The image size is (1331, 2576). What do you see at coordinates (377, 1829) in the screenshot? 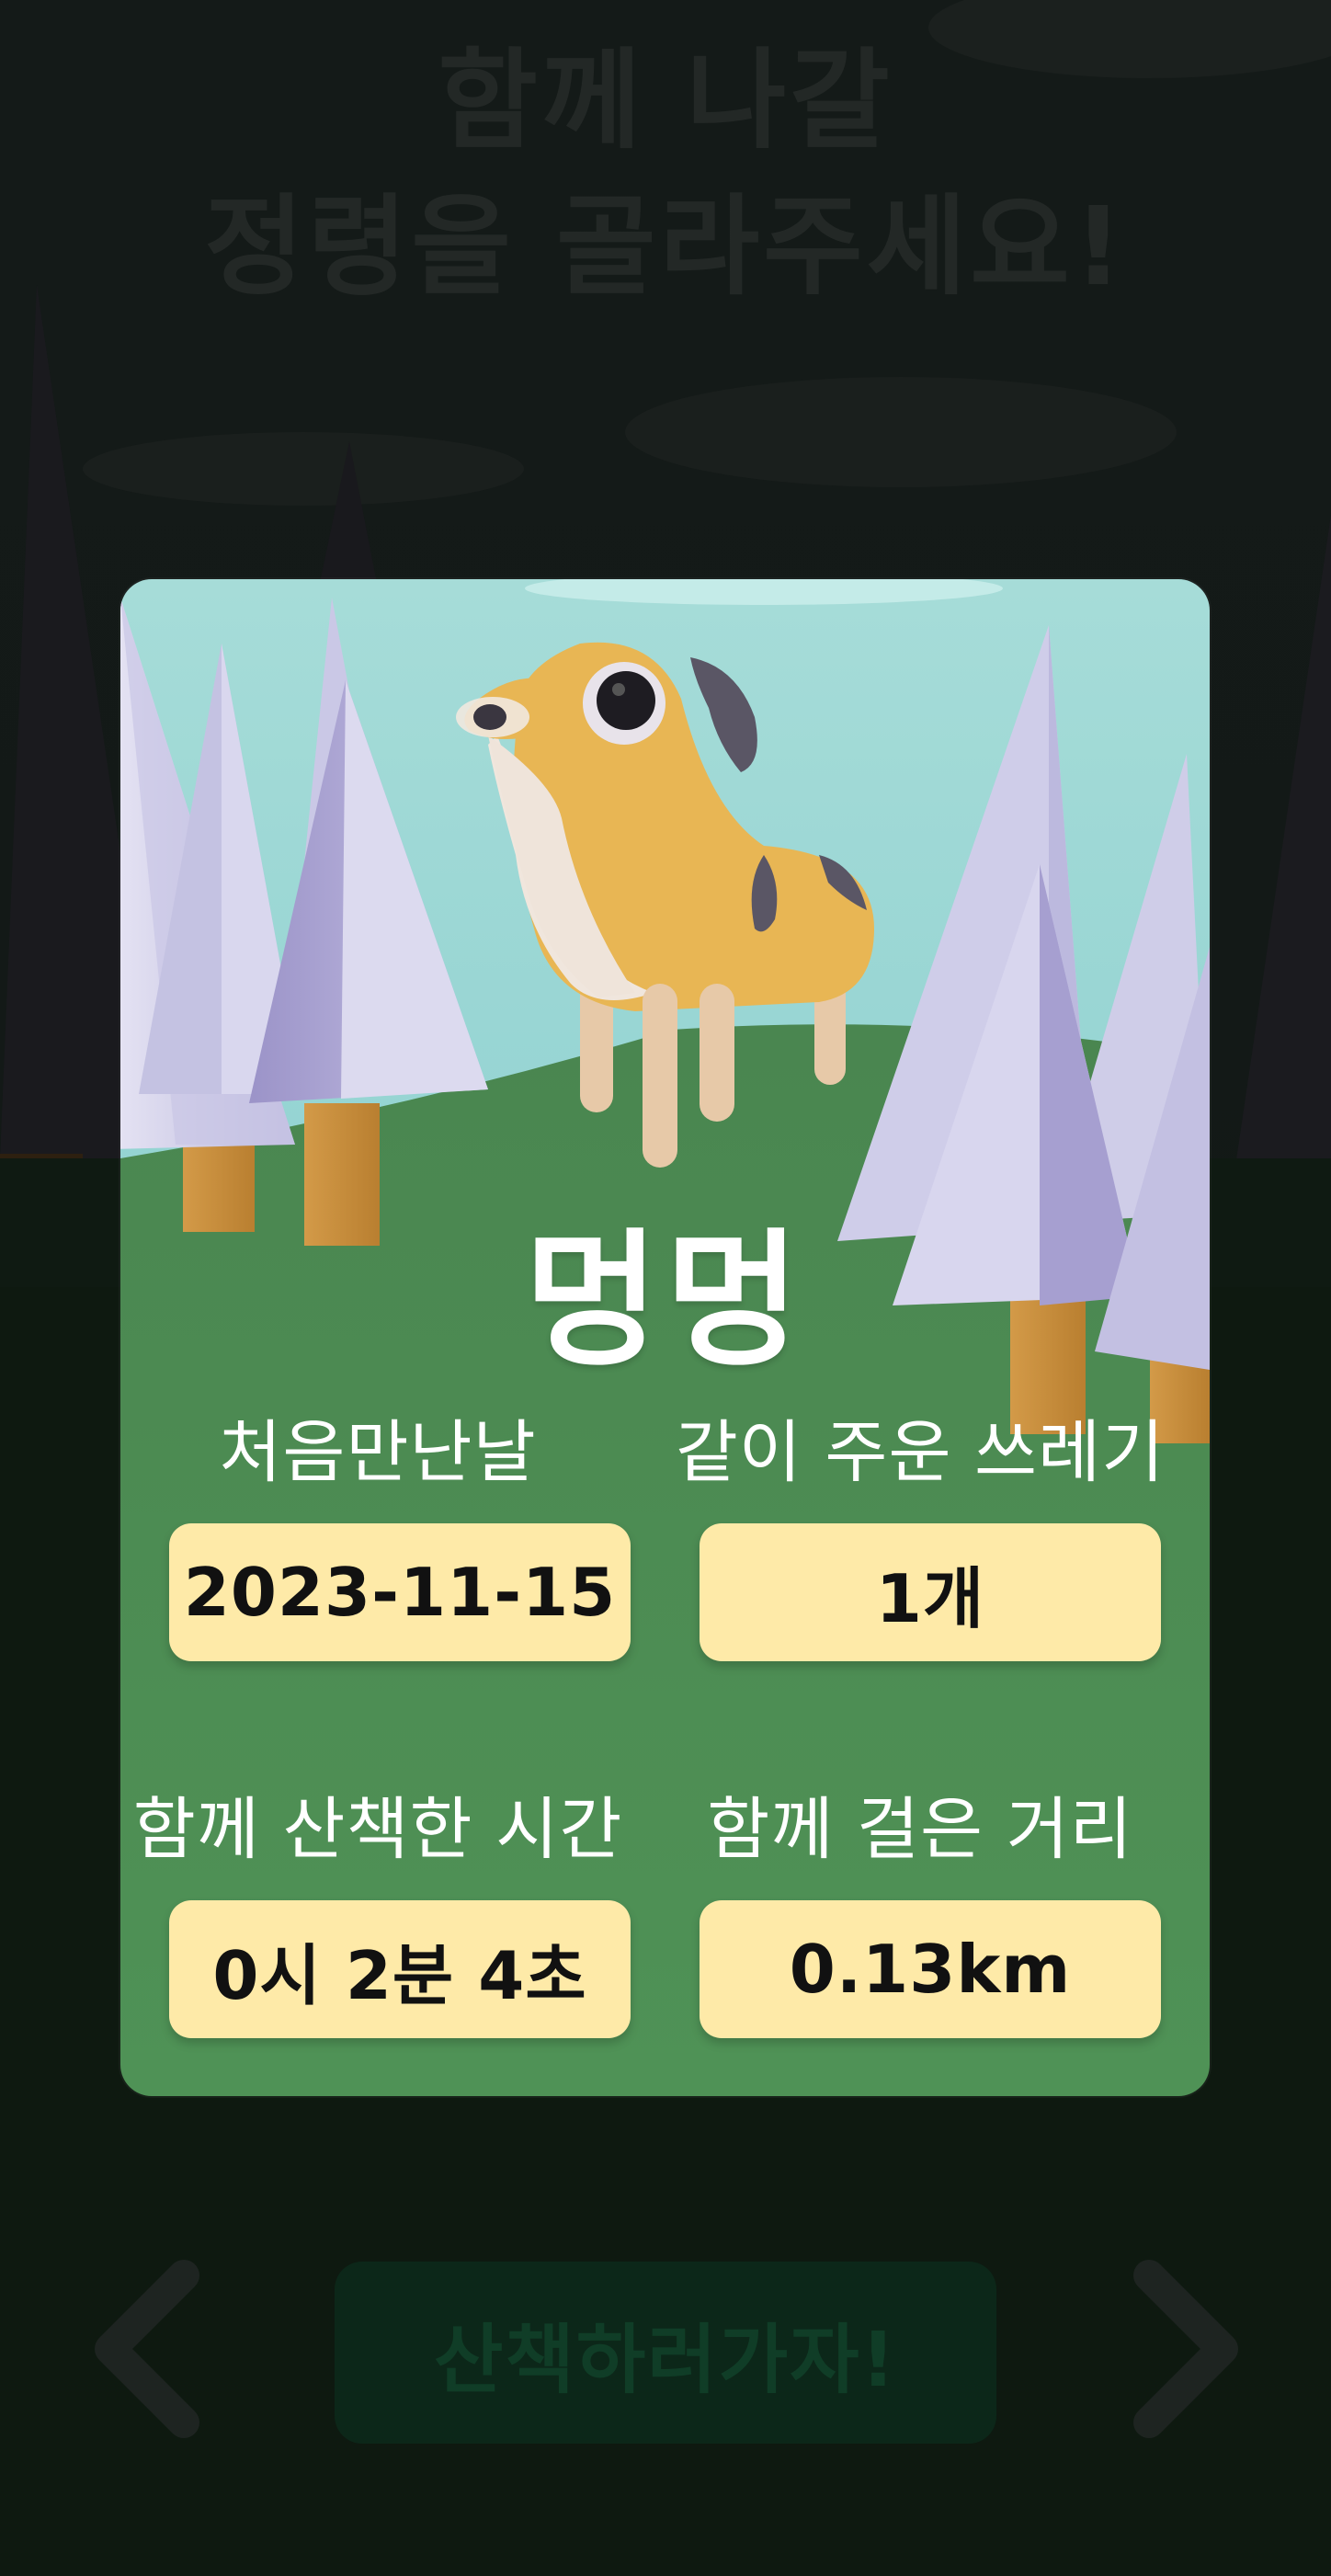
I see `walk-time-label: 함께 산책한 시간` at bounding box center [377, 1829].